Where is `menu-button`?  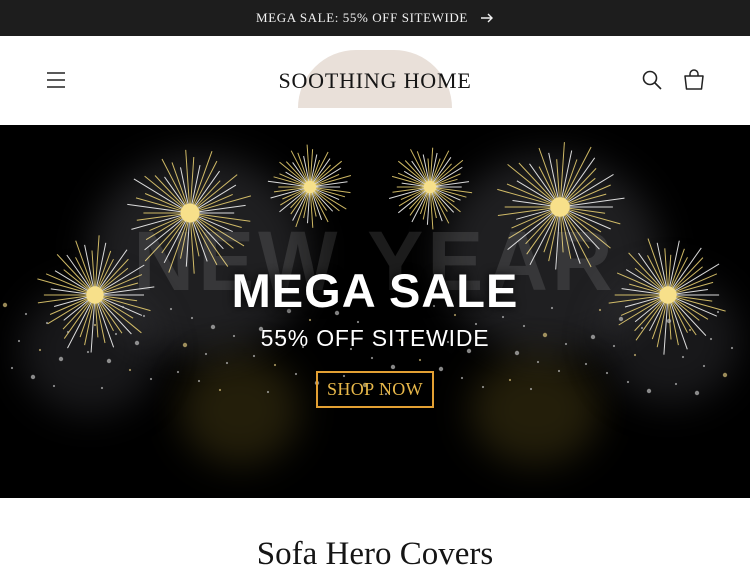 menu-button is located at coordinates (56, 80).